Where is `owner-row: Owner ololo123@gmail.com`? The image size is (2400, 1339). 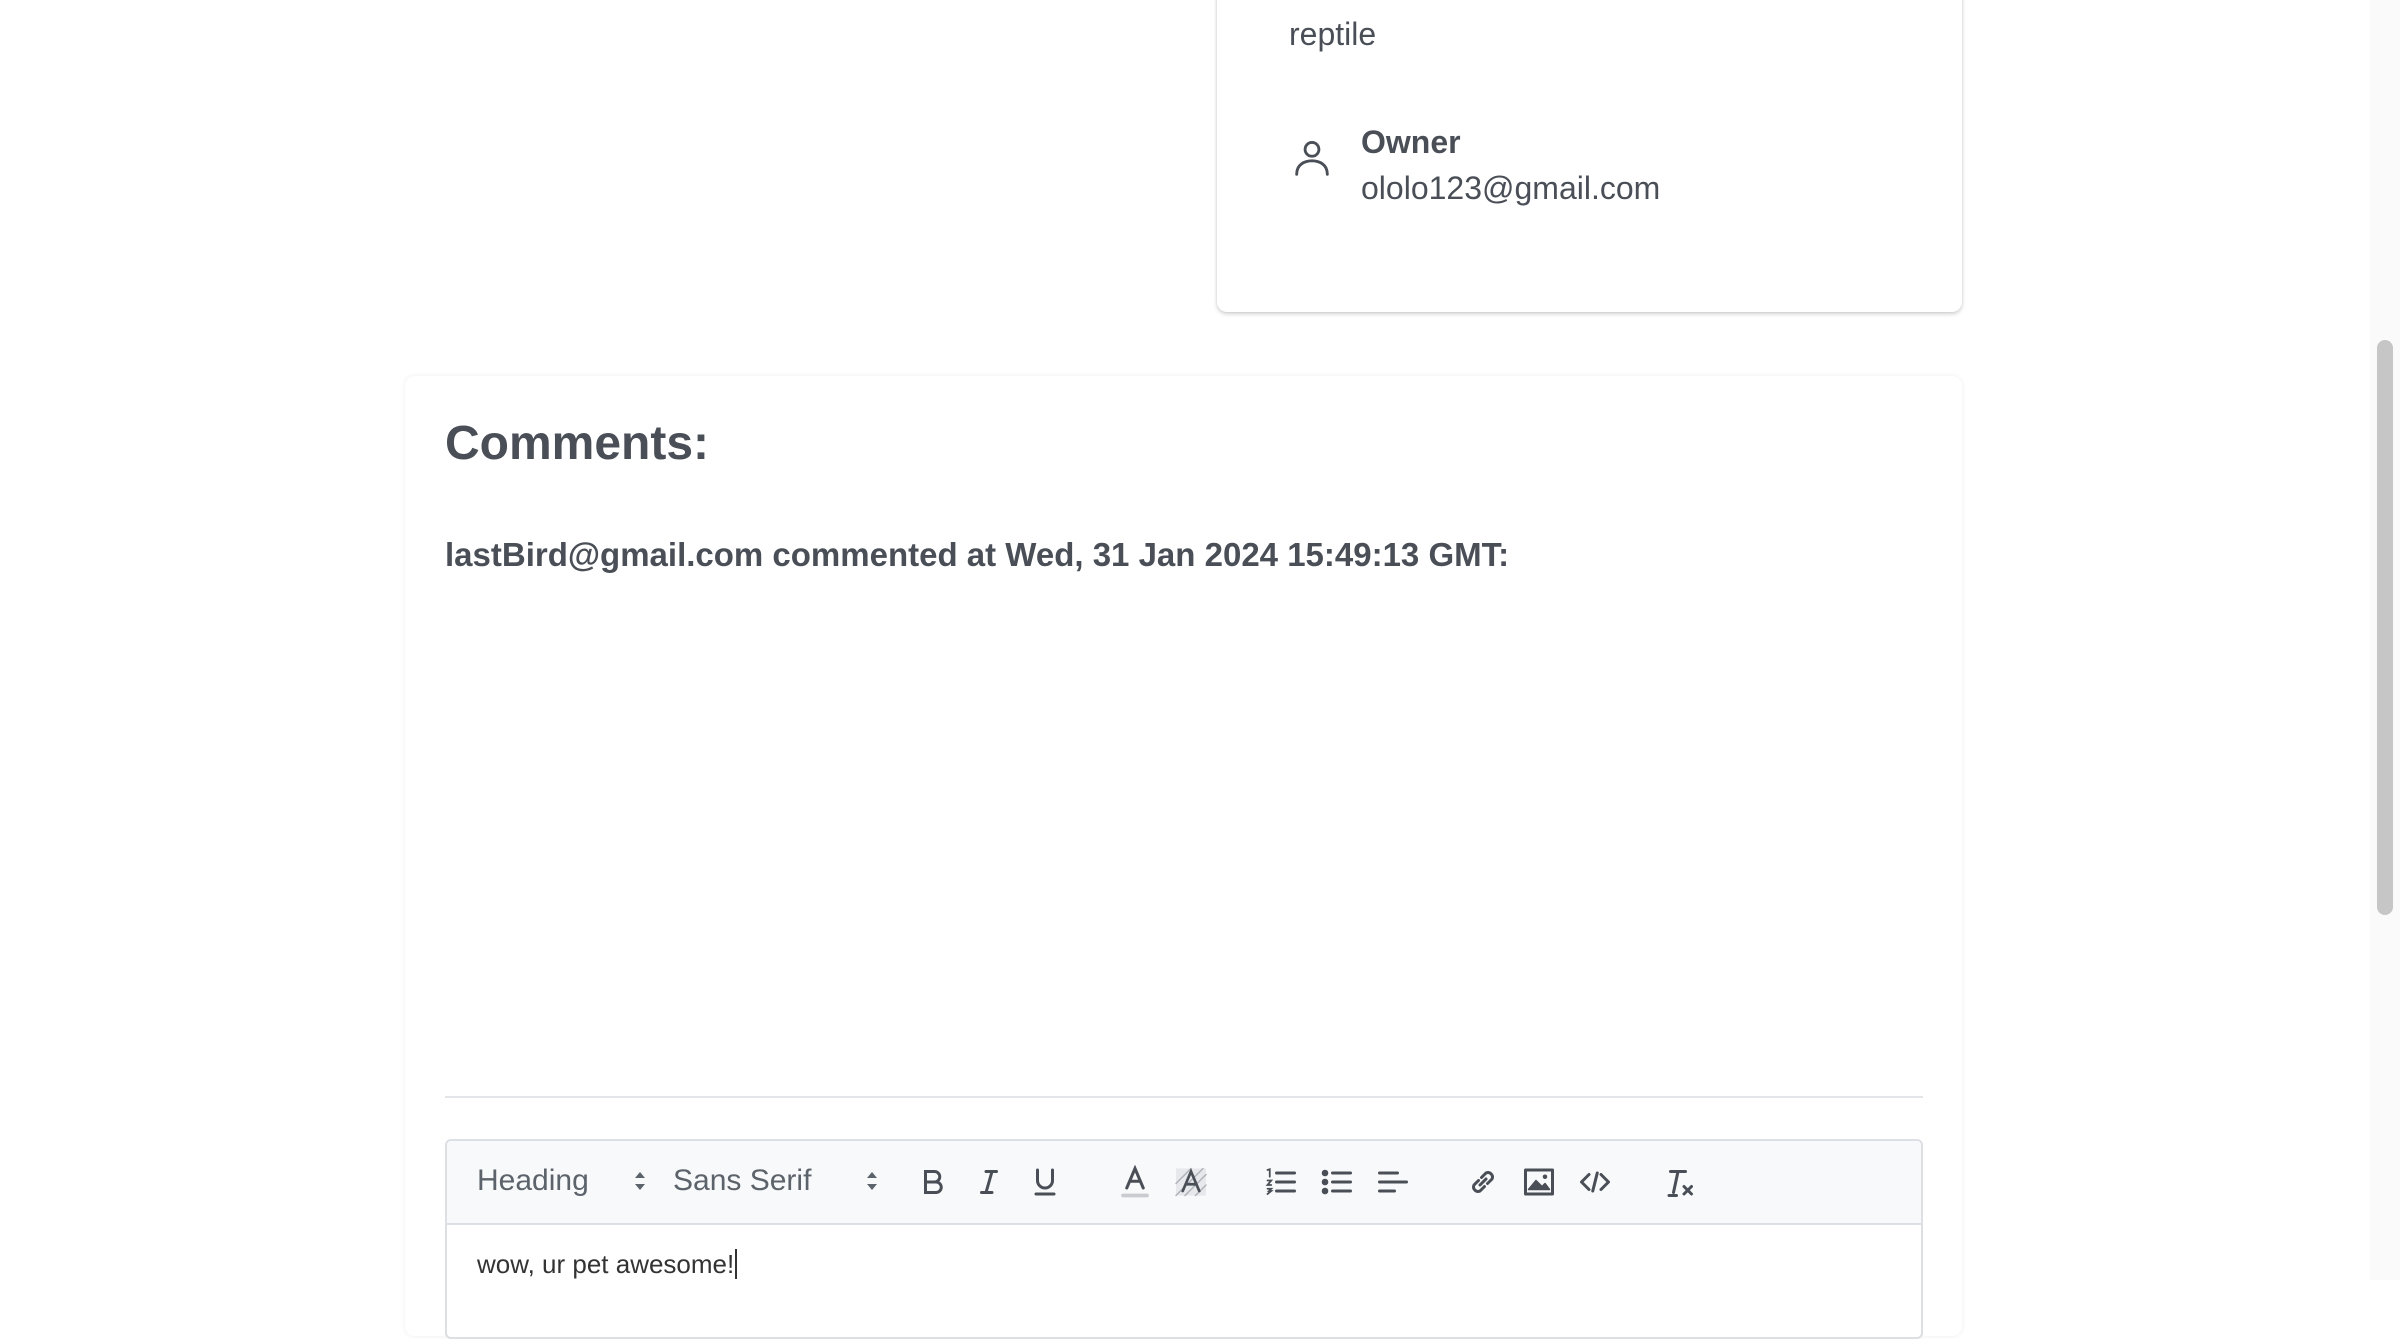
owner-row: Owner ololo123@gmail.com is located at coordinates (1474, 166).